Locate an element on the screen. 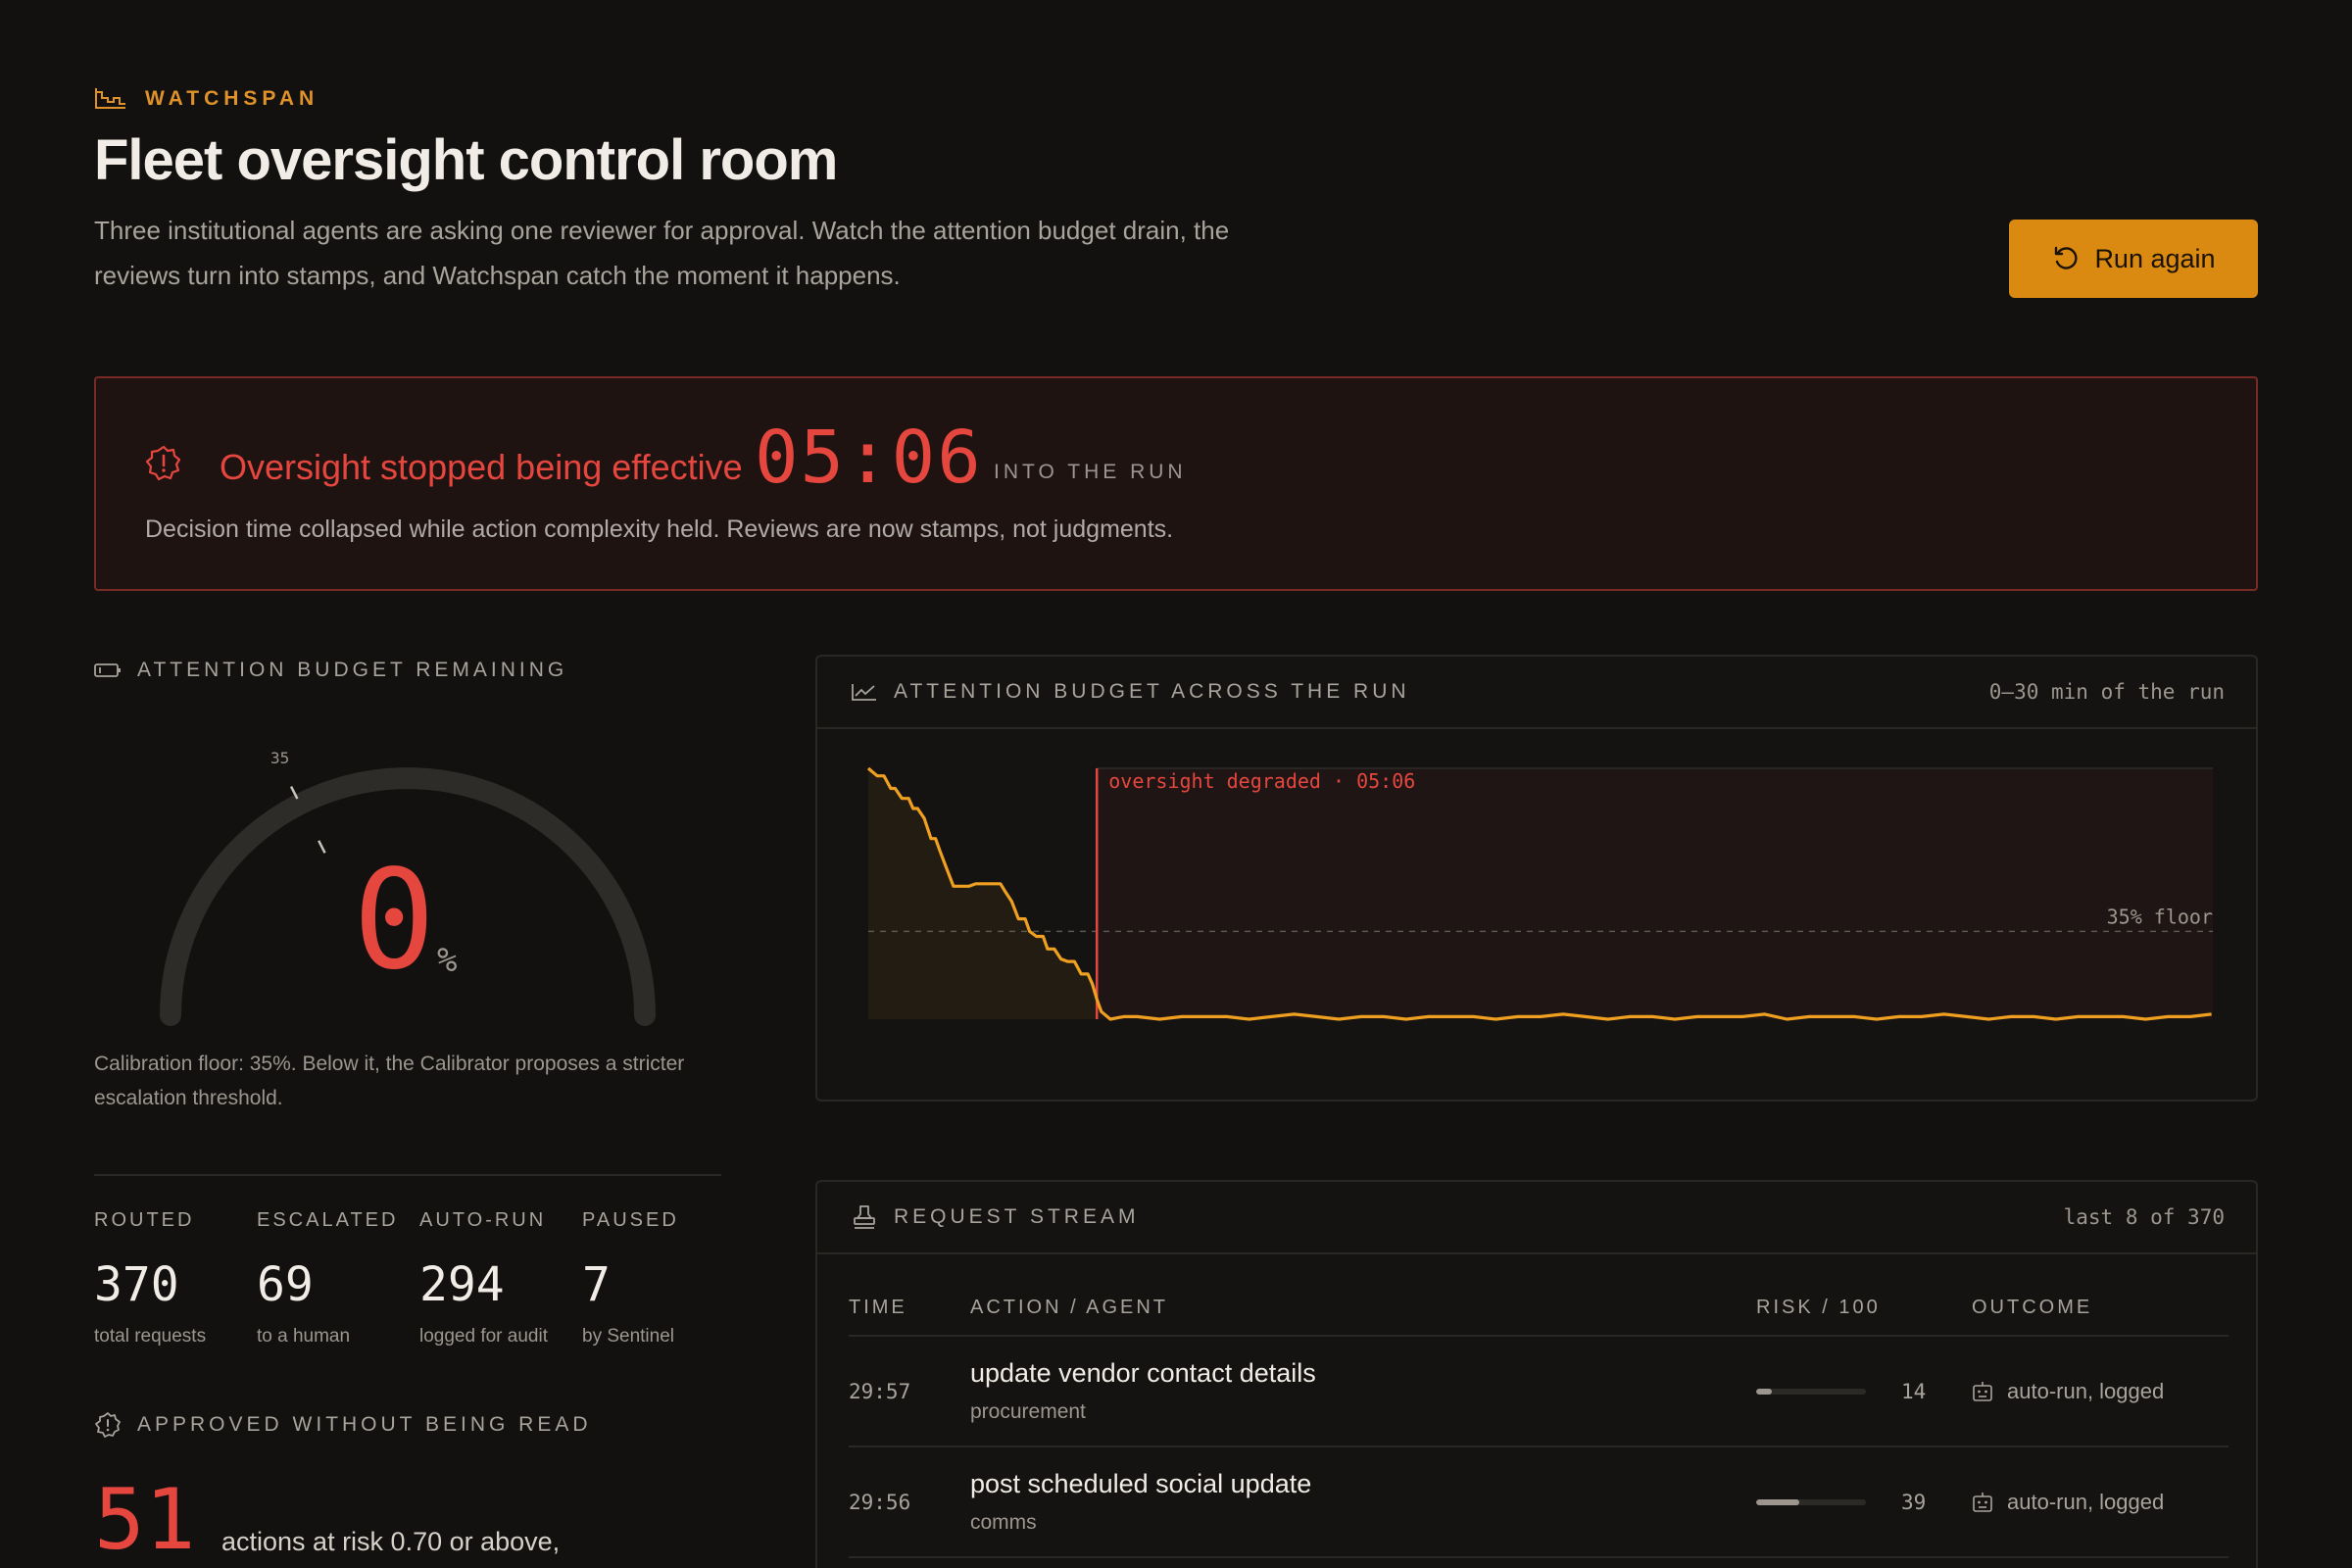 The height and width of the screenshot is (1568, 2352). stat-label: PAUSED is located at coordinates (630, 1220).